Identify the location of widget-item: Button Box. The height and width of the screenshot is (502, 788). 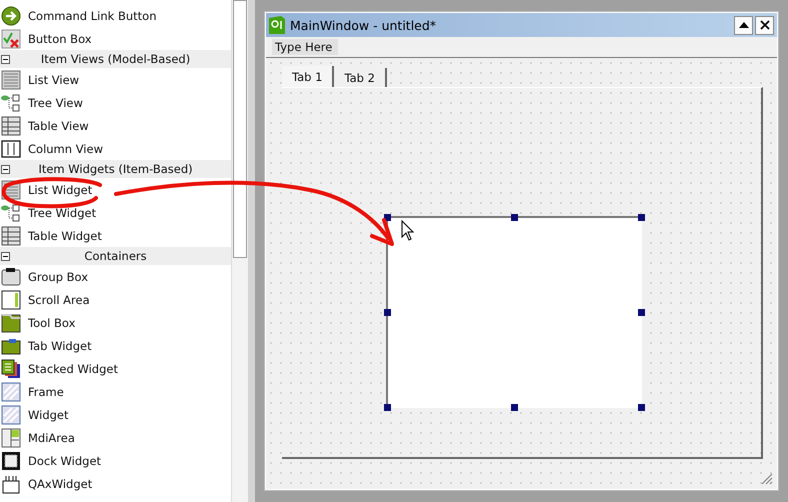
(116, 38).